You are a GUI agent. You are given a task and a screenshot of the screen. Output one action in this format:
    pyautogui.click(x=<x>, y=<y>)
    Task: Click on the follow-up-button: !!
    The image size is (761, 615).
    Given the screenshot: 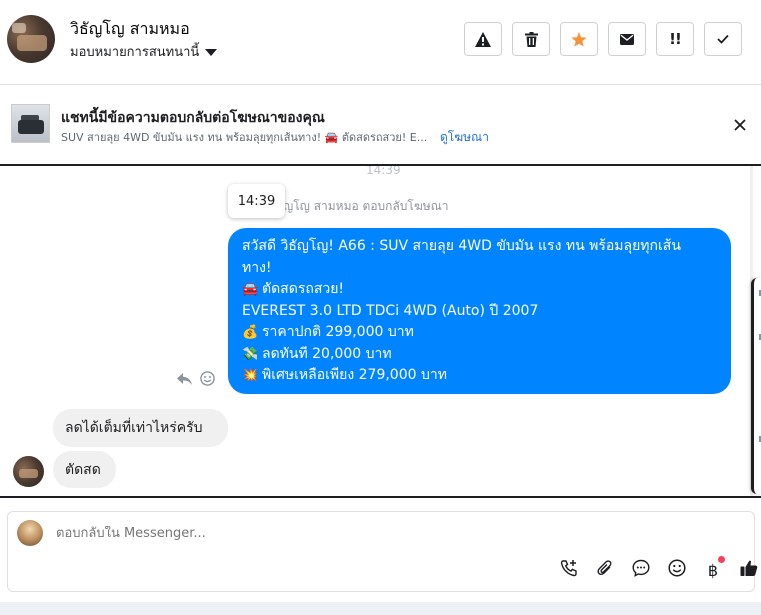 What is the action you would take?
    pyautogui.click(x=675, y=39)
    